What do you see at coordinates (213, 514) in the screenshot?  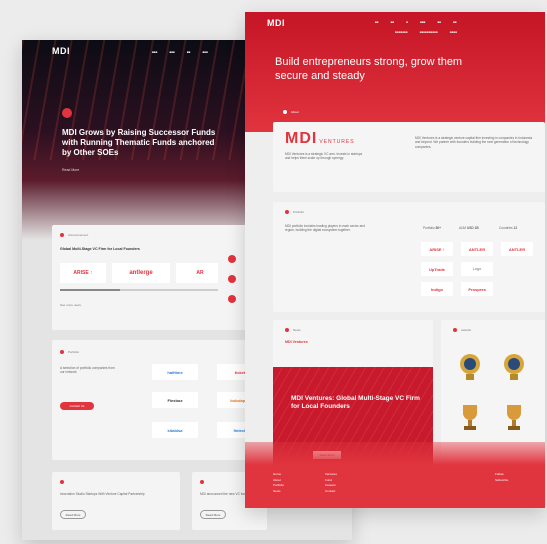 I see `read-more-button-2: Read More` at bounding box center [213, 514].